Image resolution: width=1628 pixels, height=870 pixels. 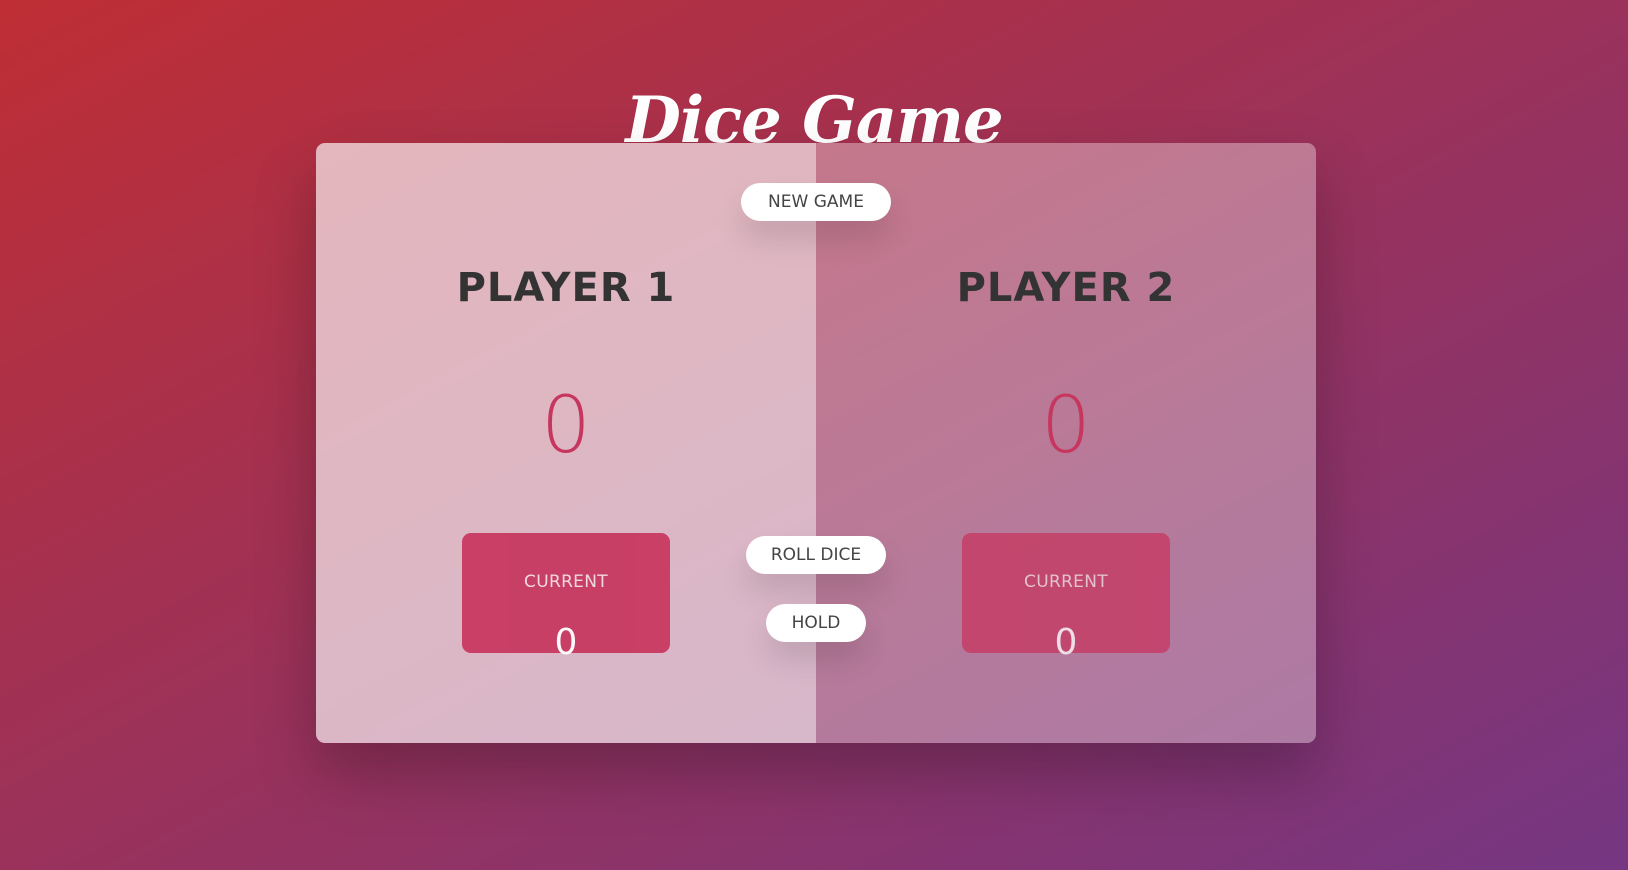 I want to click on player-1-total-score: 0, so click(x=566, y=426).